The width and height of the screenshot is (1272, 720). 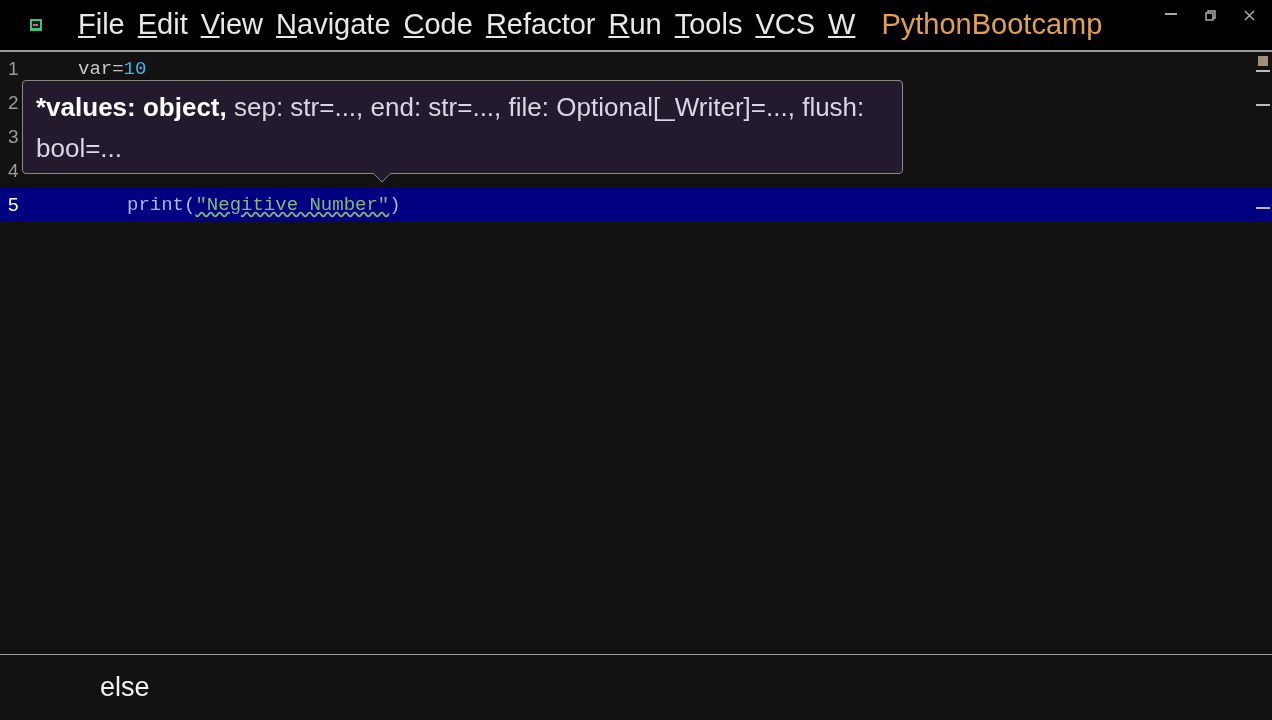 I want to click on menu-item: Refactor, so click(x=540, y=25).